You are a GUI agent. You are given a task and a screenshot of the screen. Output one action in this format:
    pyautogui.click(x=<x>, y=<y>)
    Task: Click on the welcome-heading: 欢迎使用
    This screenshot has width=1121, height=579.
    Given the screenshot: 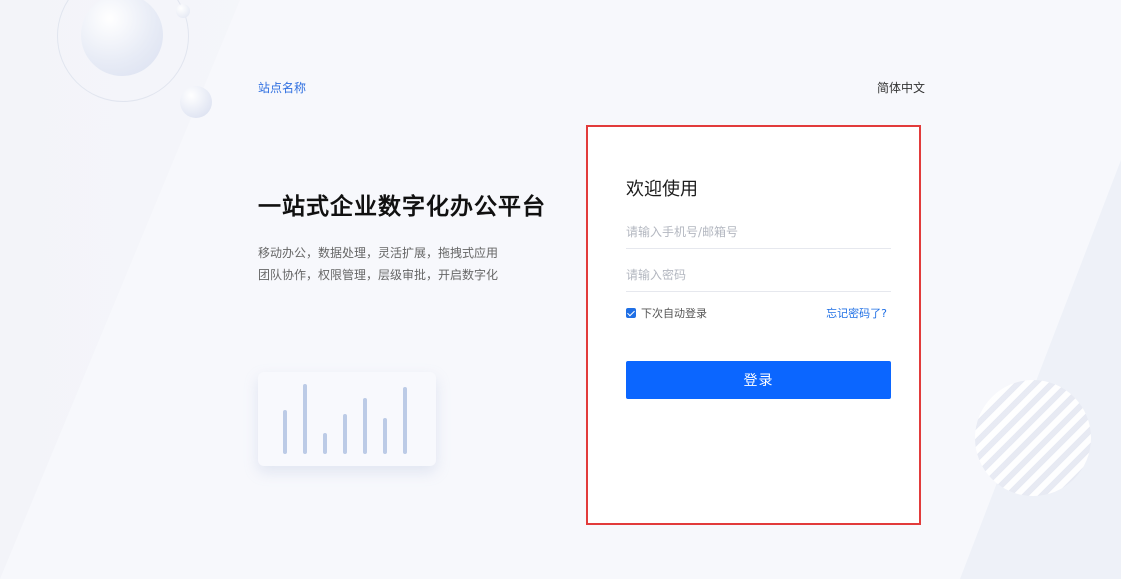 What is the action you would take?
    pyautogui.click(x=662, y=189)
    